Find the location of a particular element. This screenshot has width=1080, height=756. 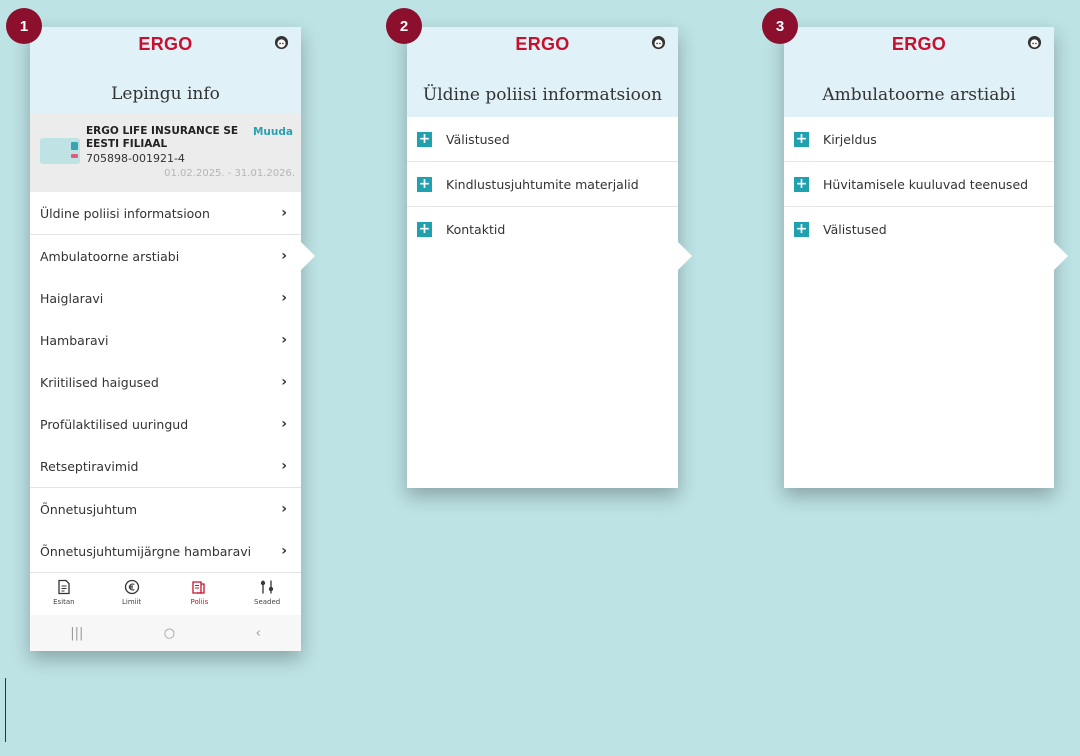

menu-item-label: Profülaktilised uuringud is located at coordinates (114, 424).